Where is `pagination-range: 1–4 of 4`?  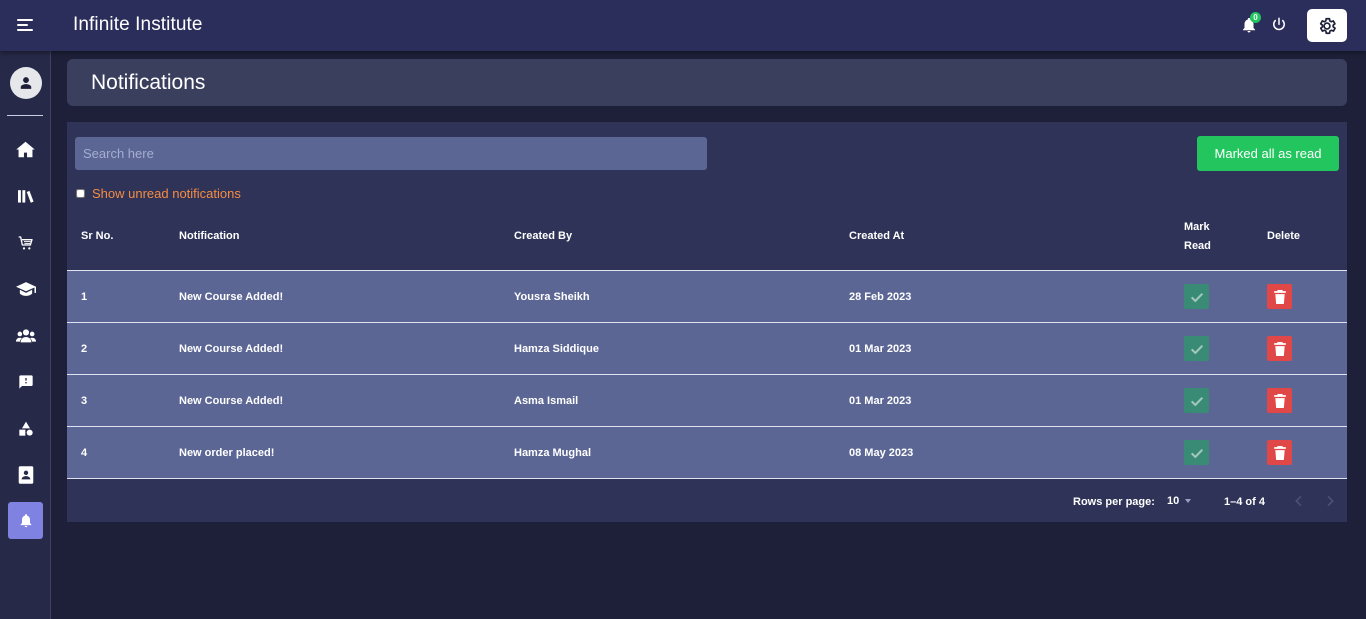 pagination-range: 1–4 of 4 is located at coordinates (1244, 502).